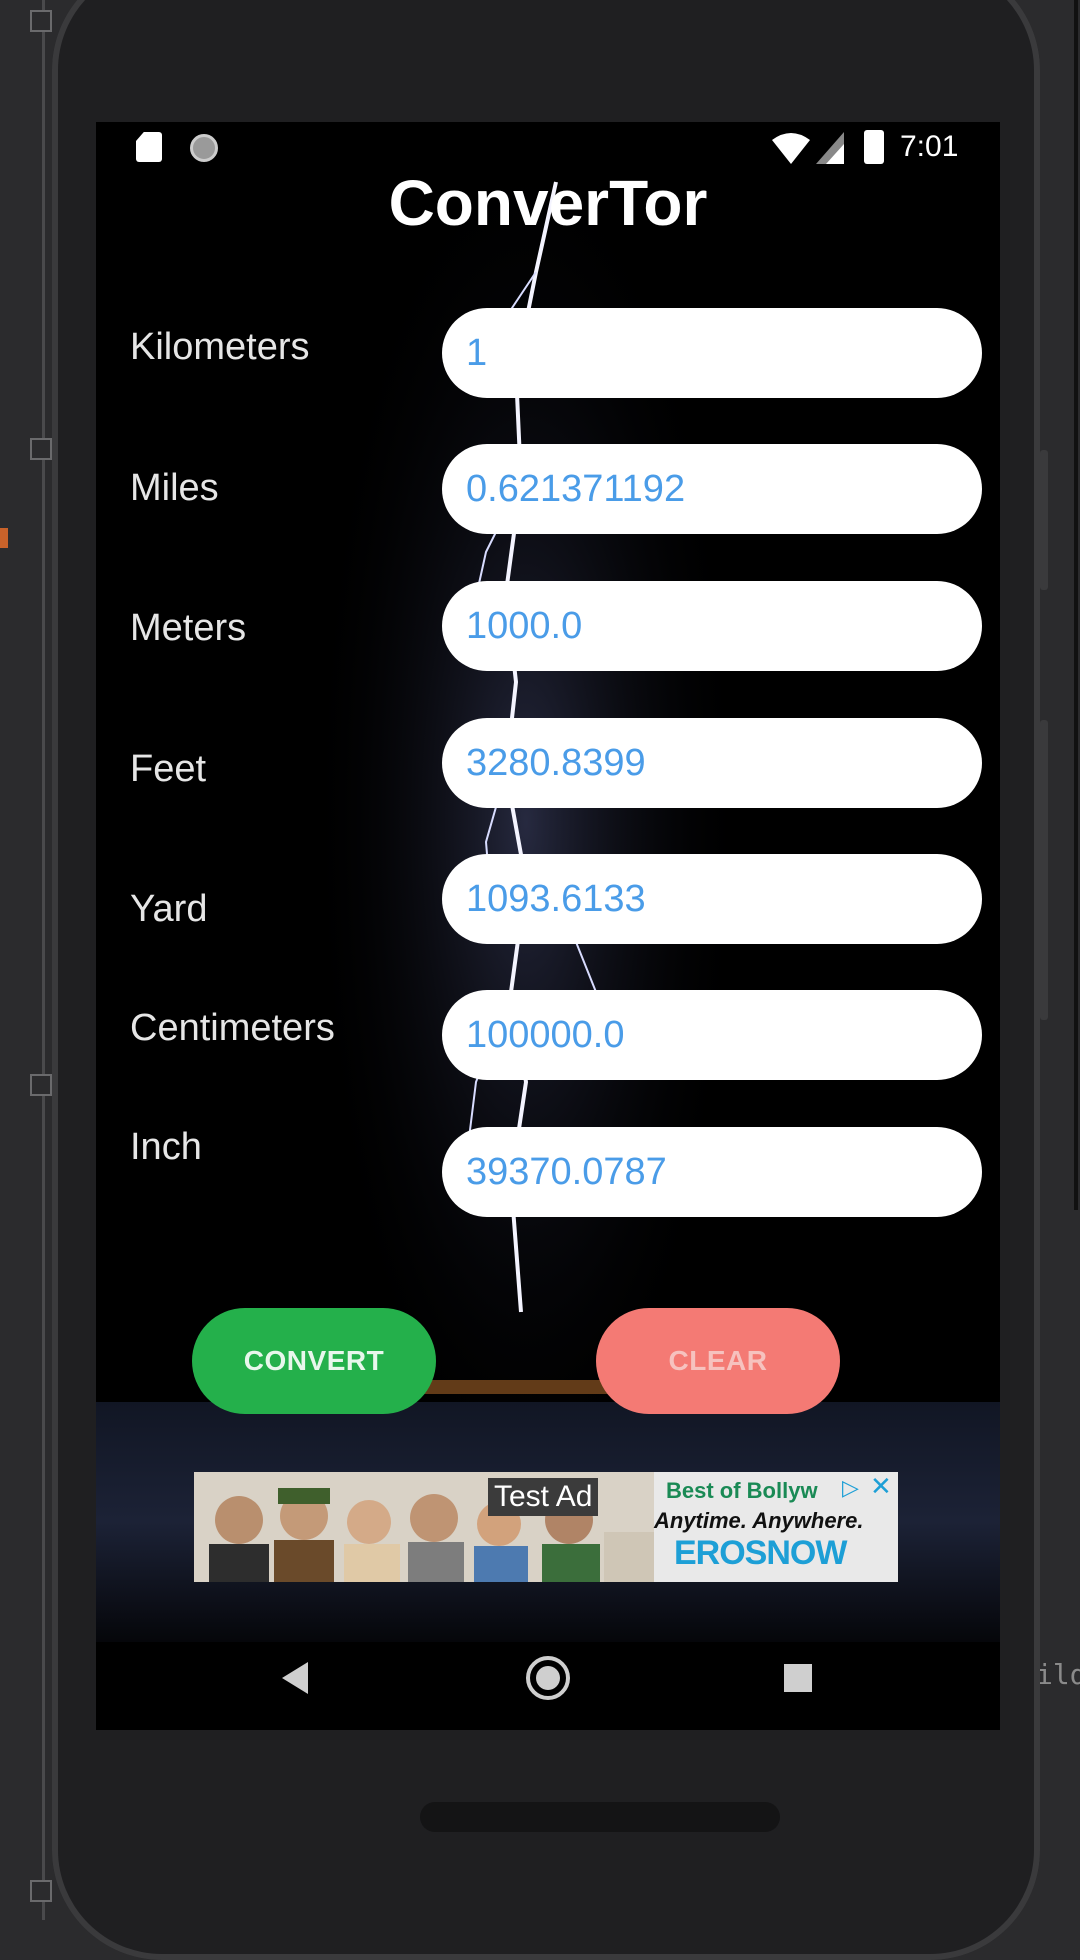  What do you see at coordinates (4, 538) in the screenshot?
I see `ide-marker` at bounding box center [4, 538].